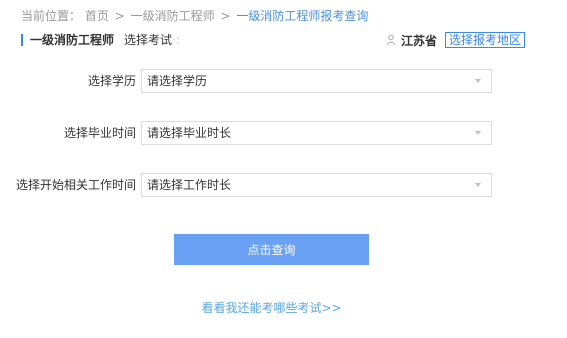 The width and height of the screenshot is (567, 338). Describe the element at coordinates (189, 133) in the screenshot. I see `graduation-select-value: 请选择毕业时长` at that location.